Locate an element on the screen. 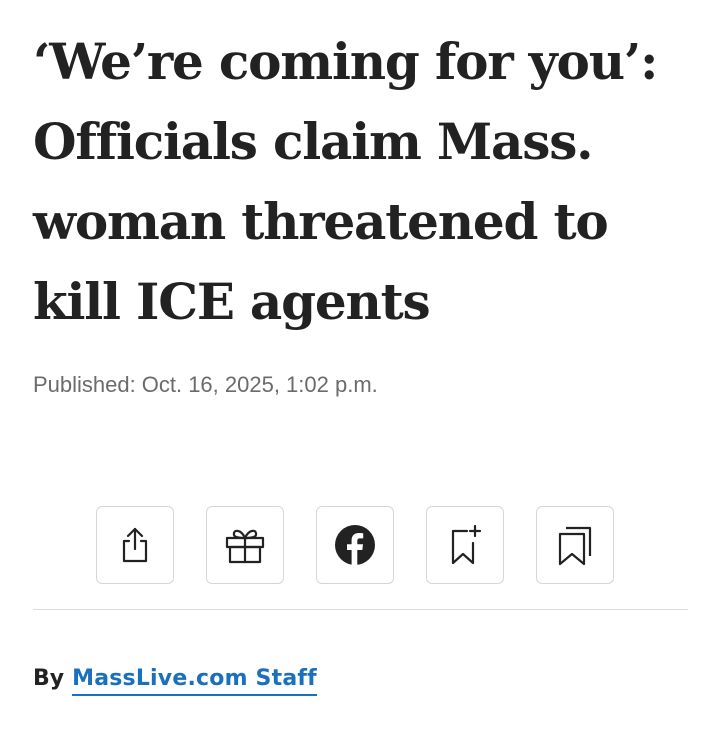  bookmark-add-icon is located at coordinates (466, 544).